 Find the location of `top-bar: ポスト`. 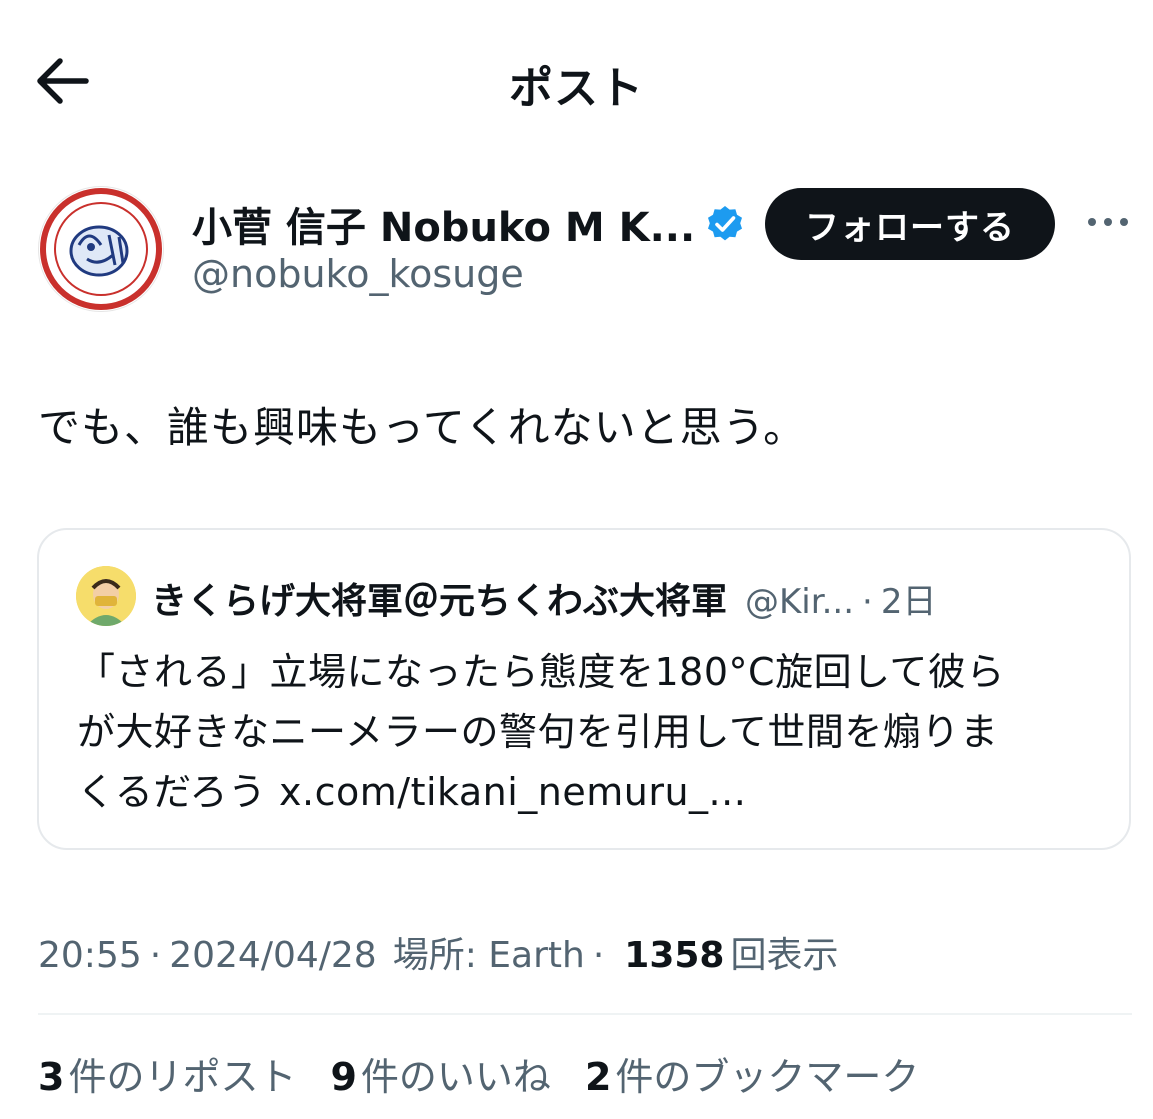

top-bar: ポスト is located at coordinates (576, 82).